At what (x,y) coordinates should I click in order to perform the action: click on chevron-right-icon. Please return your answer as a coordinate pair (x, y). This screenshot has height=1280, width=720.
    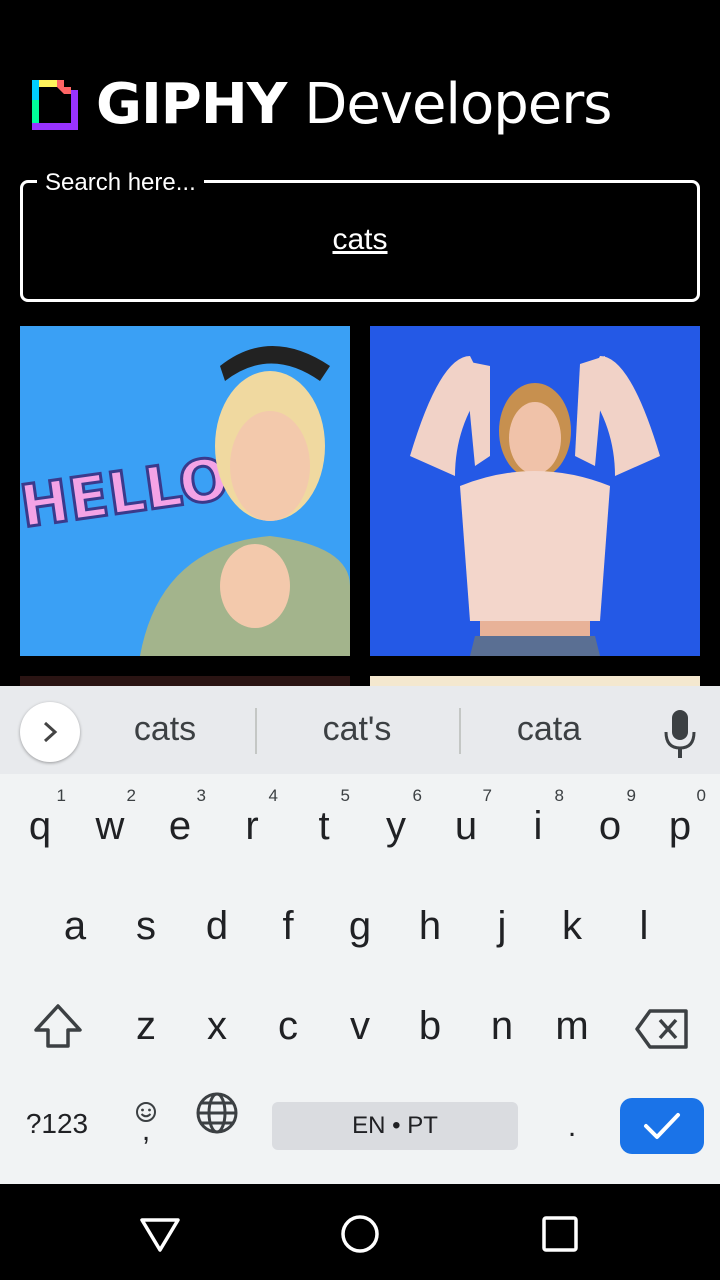
    Looking at the image, I should click on (50, 732).